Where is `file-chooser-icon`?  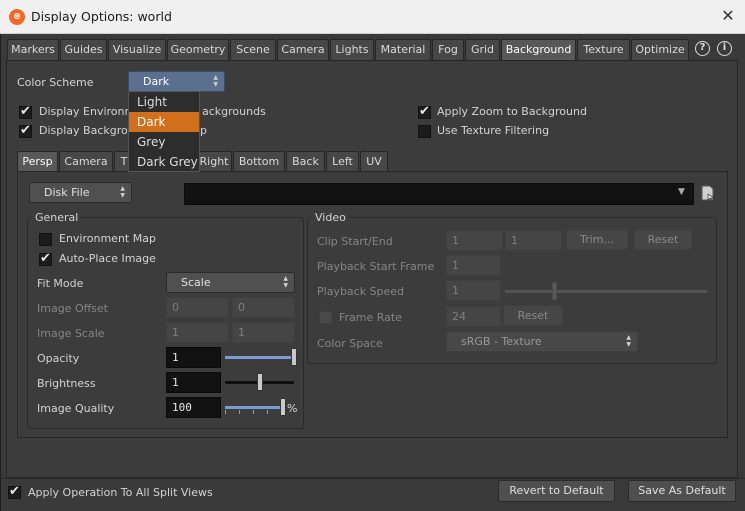 file-chooser-icon is located at coordinates (708, 193).